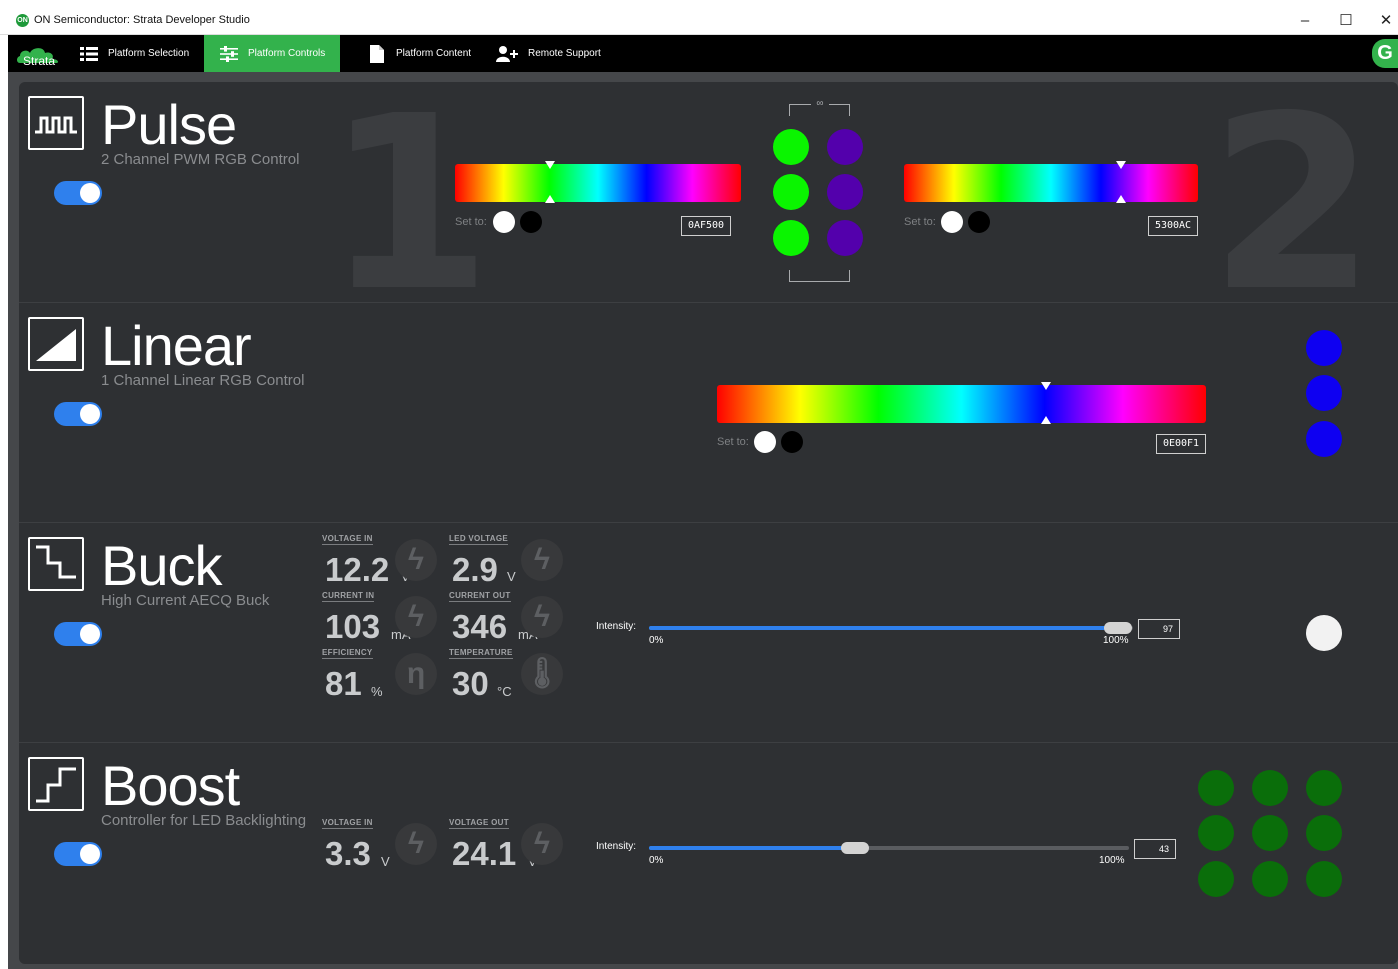 Image resolution: width=1398 pixels, height=969 pixels. What do you see at coordinates (357, 569) in the screenshot?
I see `stat-value: 12.2` at bounding box center [357, 569].